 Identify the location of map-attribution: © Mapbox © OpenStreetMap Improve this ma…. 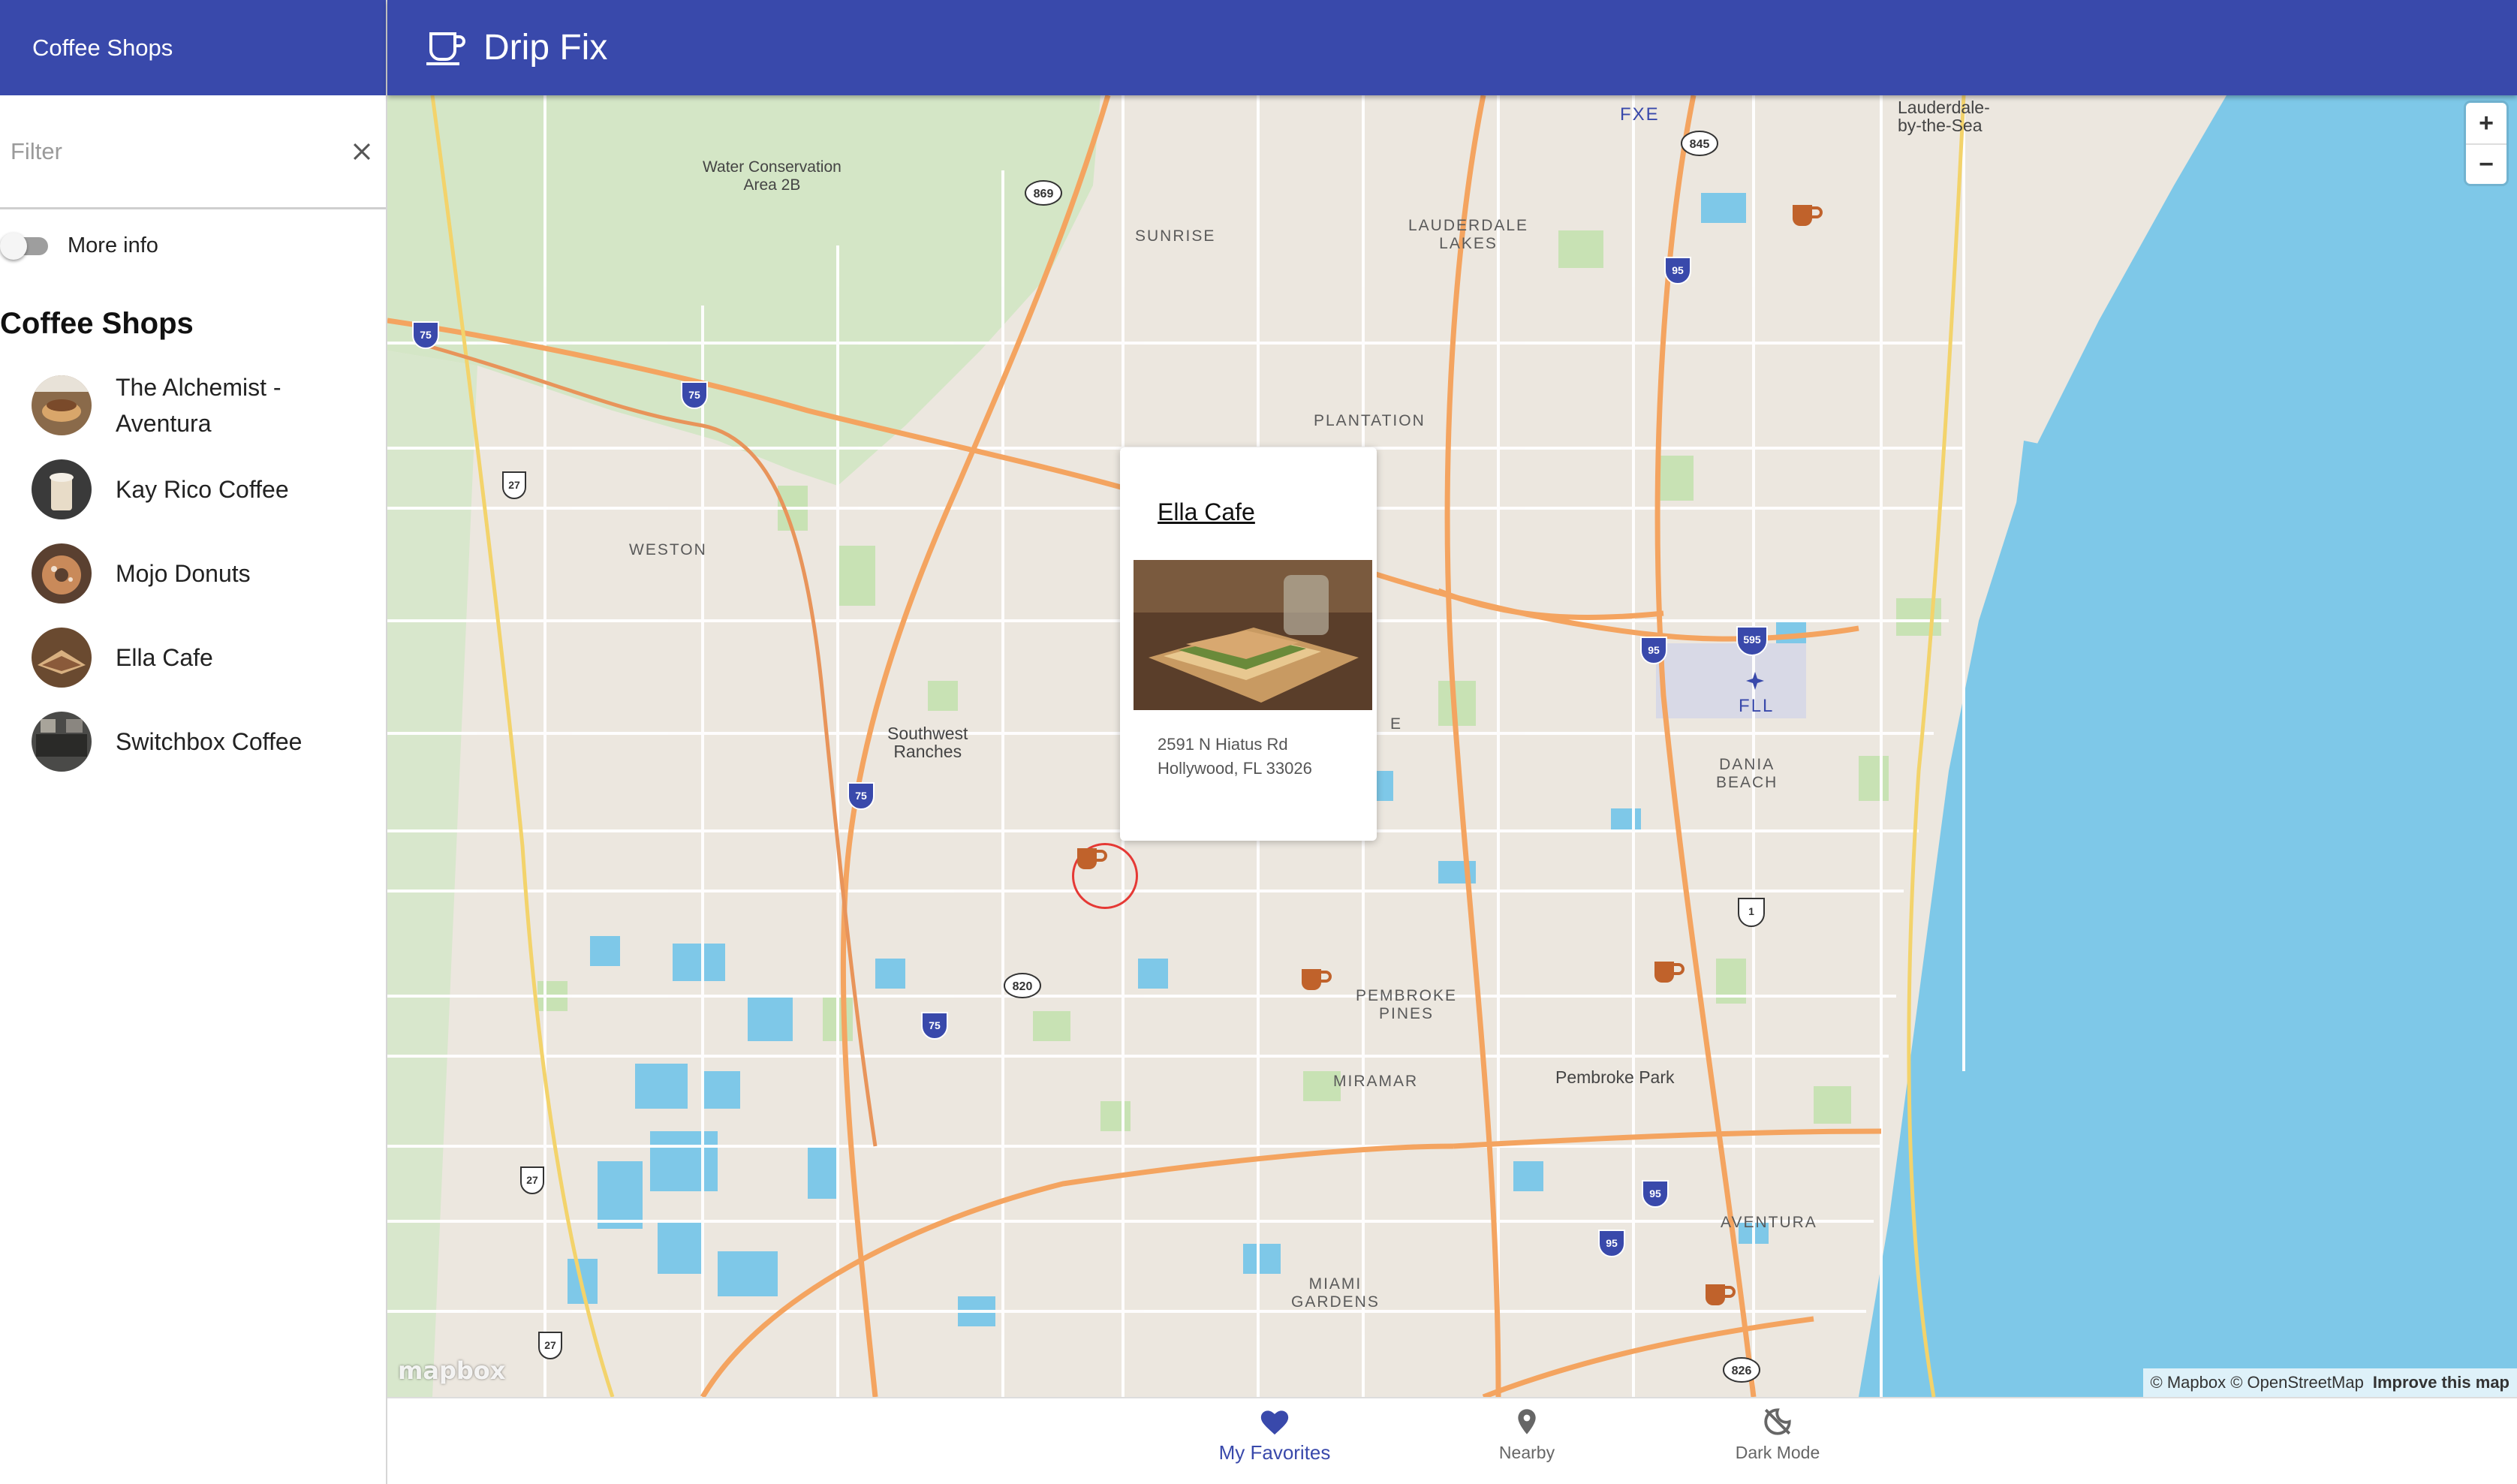
(2329, 1382).